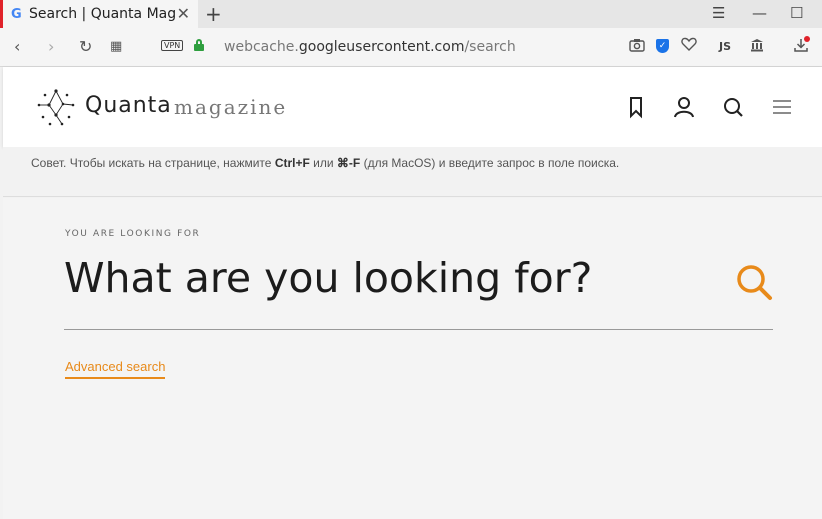 This screenshot has width=822, height=519. What do you see at coordinates (718, 13) in the screenshot?
I see `tabs-menu-icon: ☰` at bounding box center [718, 13].